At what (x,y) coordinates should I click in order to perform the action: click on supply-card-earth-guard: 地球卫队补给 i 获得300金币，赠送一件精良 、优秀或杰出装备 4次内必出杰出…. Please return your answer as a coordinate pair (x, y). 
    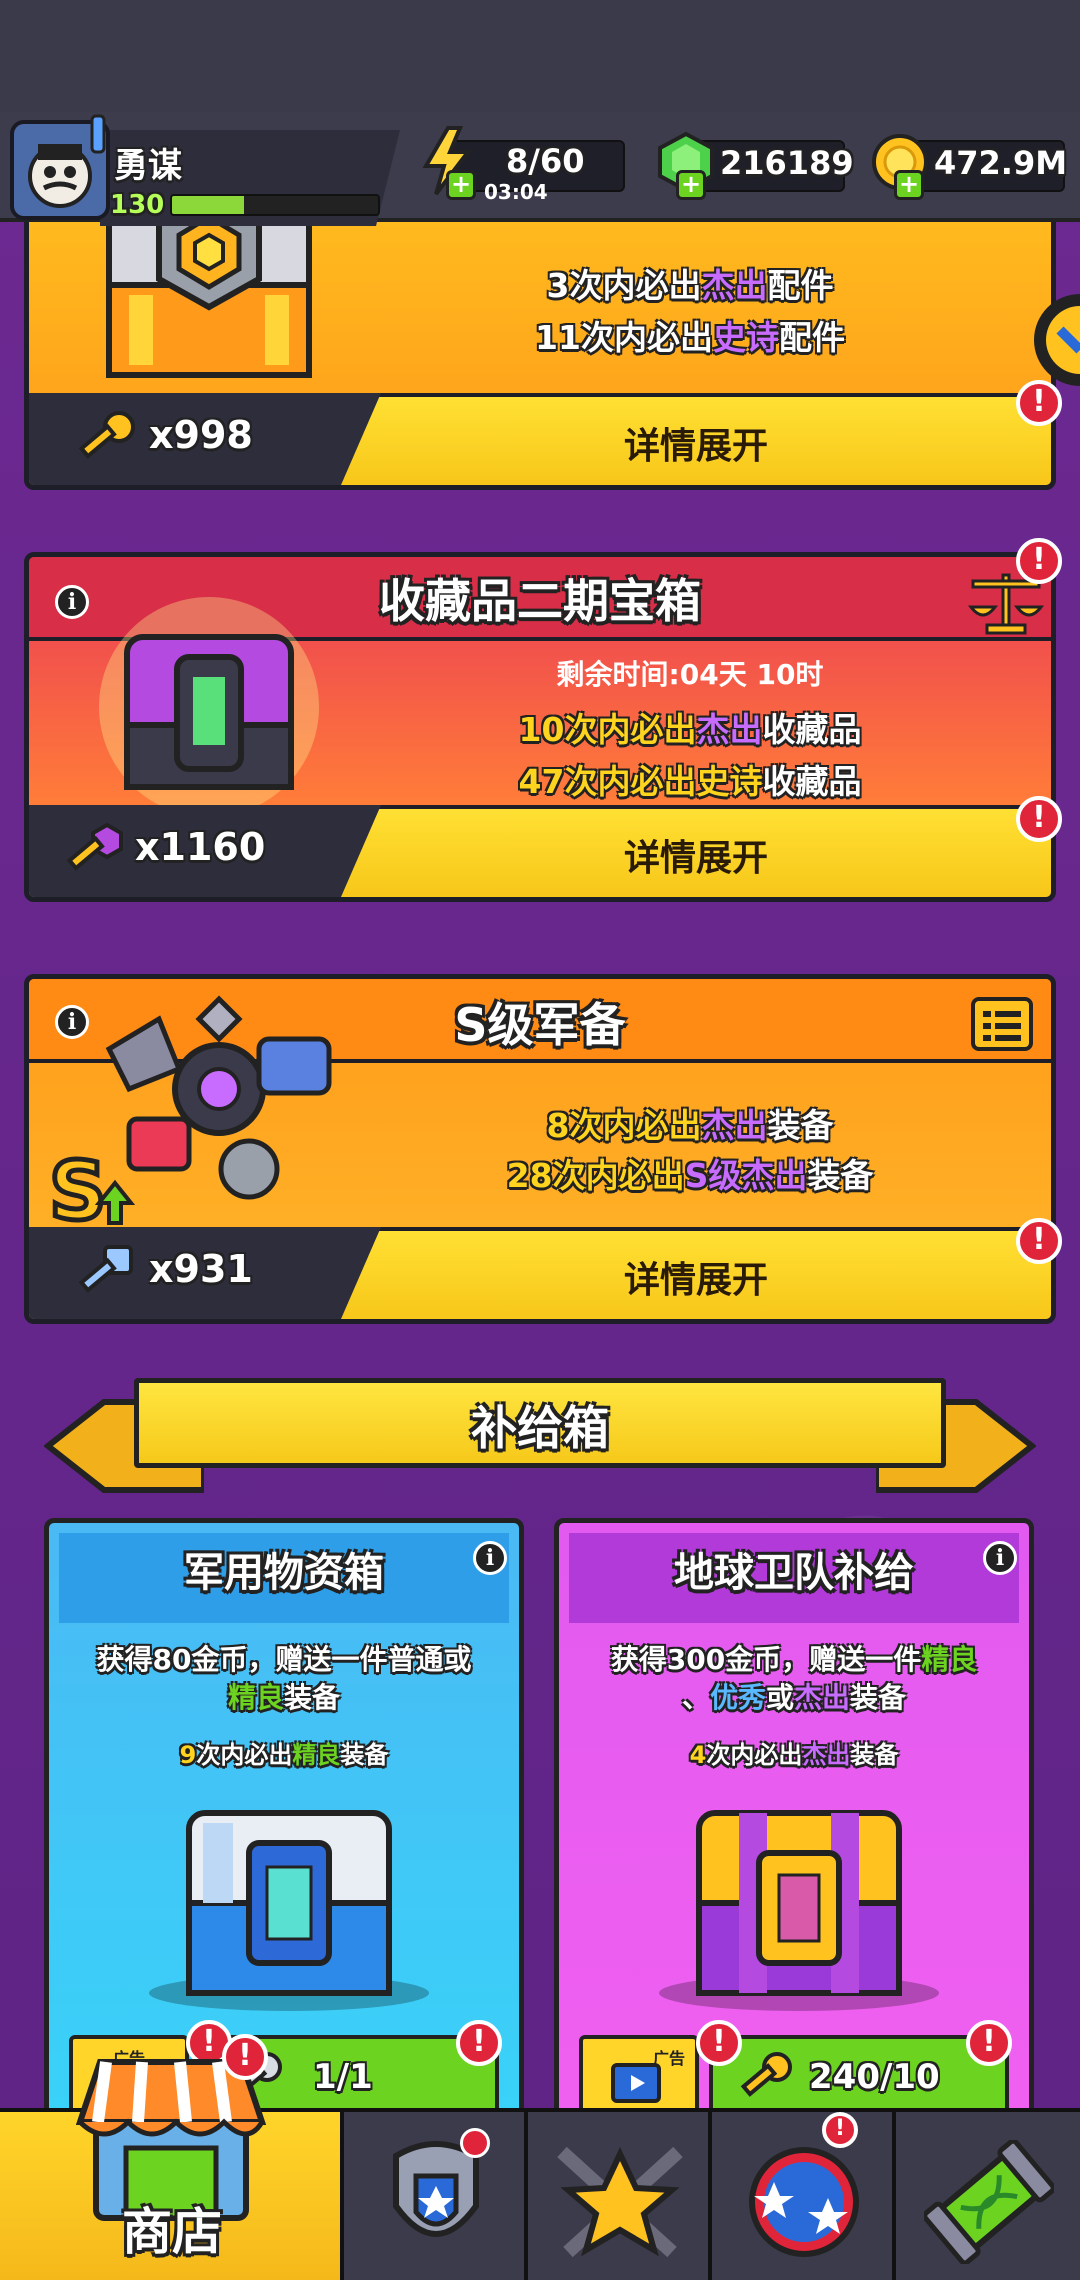
    Looking at the image, I should click on (794, 1818).